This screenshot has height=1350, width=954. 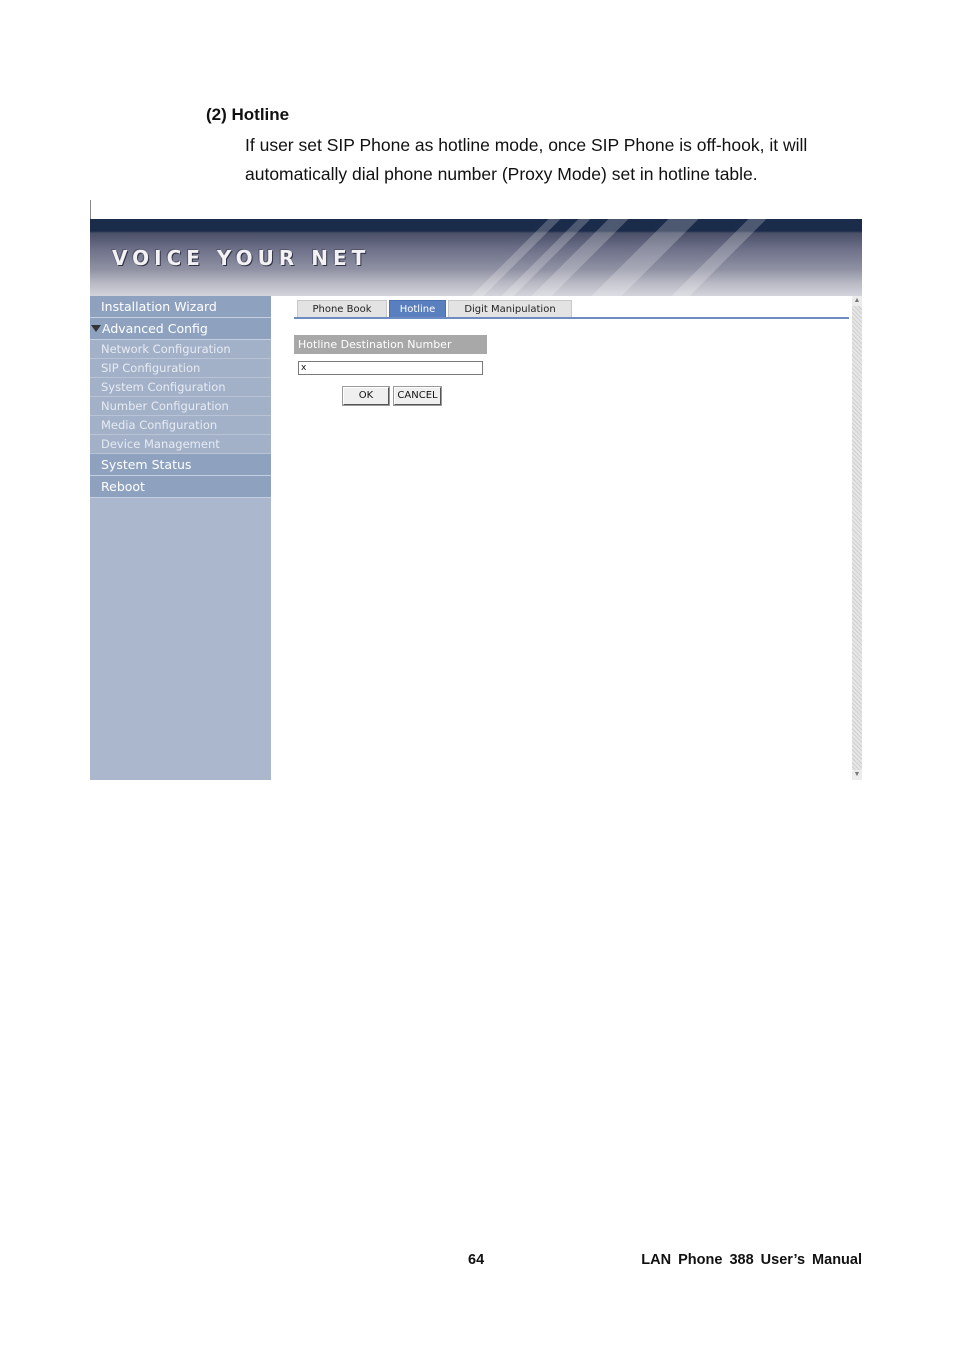 What do you see at coordinates (390, 344) in the screenshot?
I see `hotline-destination-label: Hotline Destination Number` at bounding box center [390, 344].